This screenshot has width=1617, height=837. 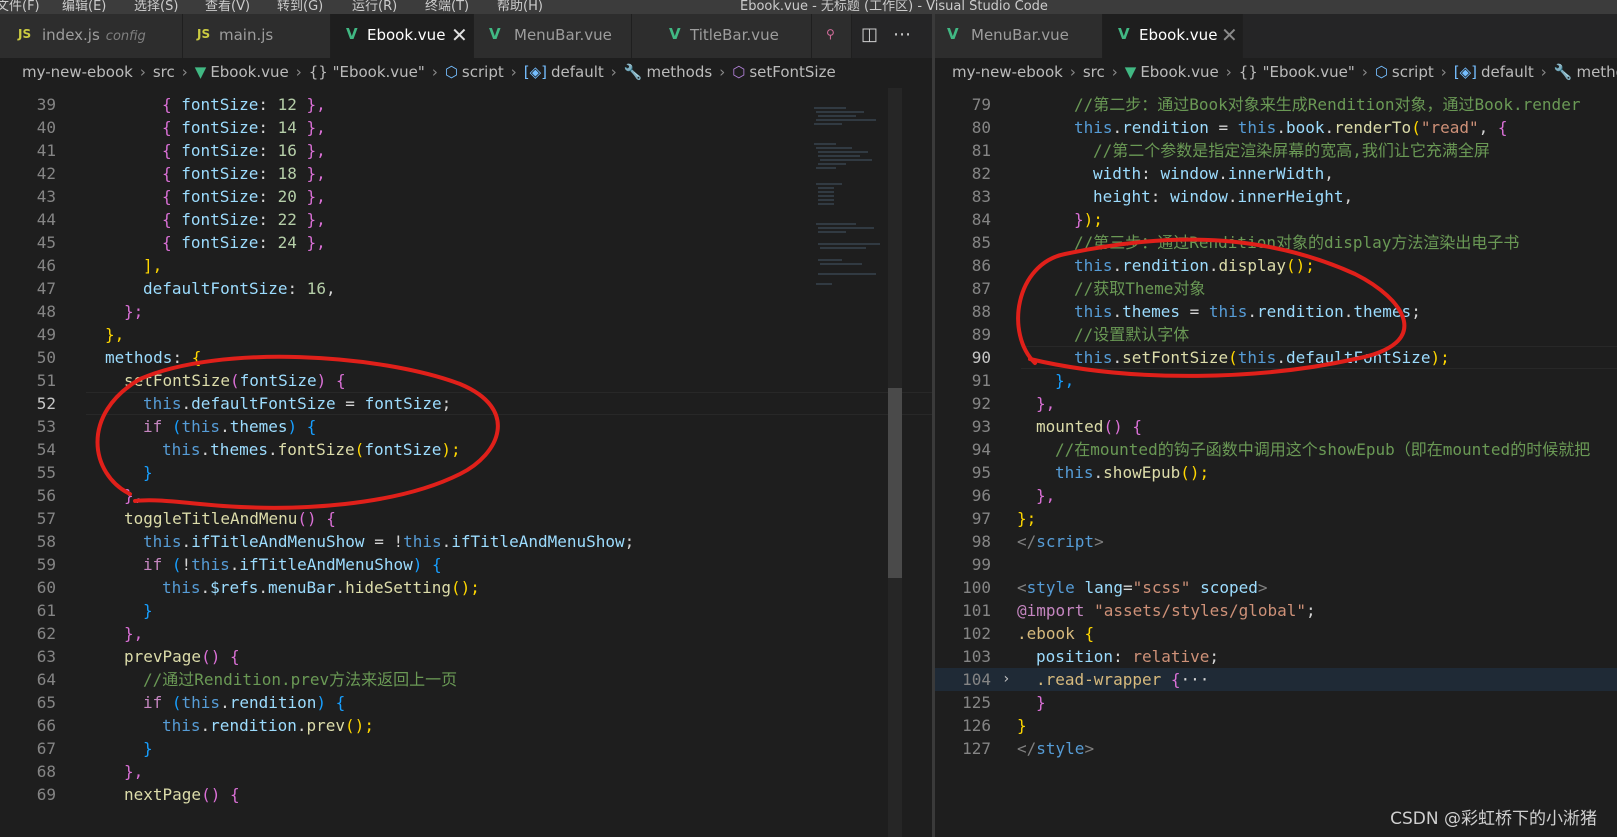 I want to click on breadcrumb-symbol: metho, so click(x=1596, y=72).